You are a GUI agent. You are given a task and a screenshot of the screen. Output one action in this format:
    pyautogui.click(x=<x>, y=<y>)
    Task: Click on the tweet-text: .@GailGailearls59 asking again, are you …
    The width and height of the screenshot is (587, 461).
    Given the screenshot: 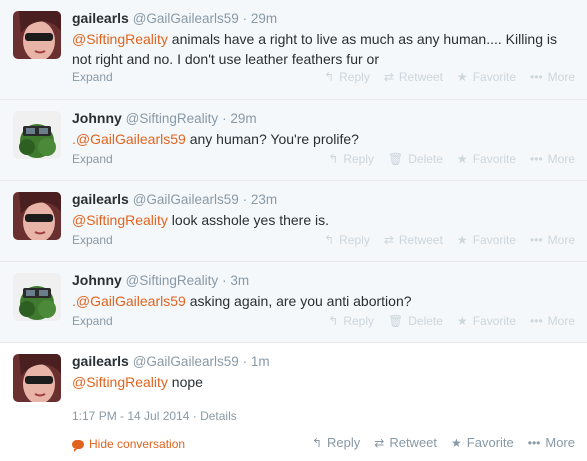 What is the action you would take?
    pyautogui.click(x=322, y=301)
    